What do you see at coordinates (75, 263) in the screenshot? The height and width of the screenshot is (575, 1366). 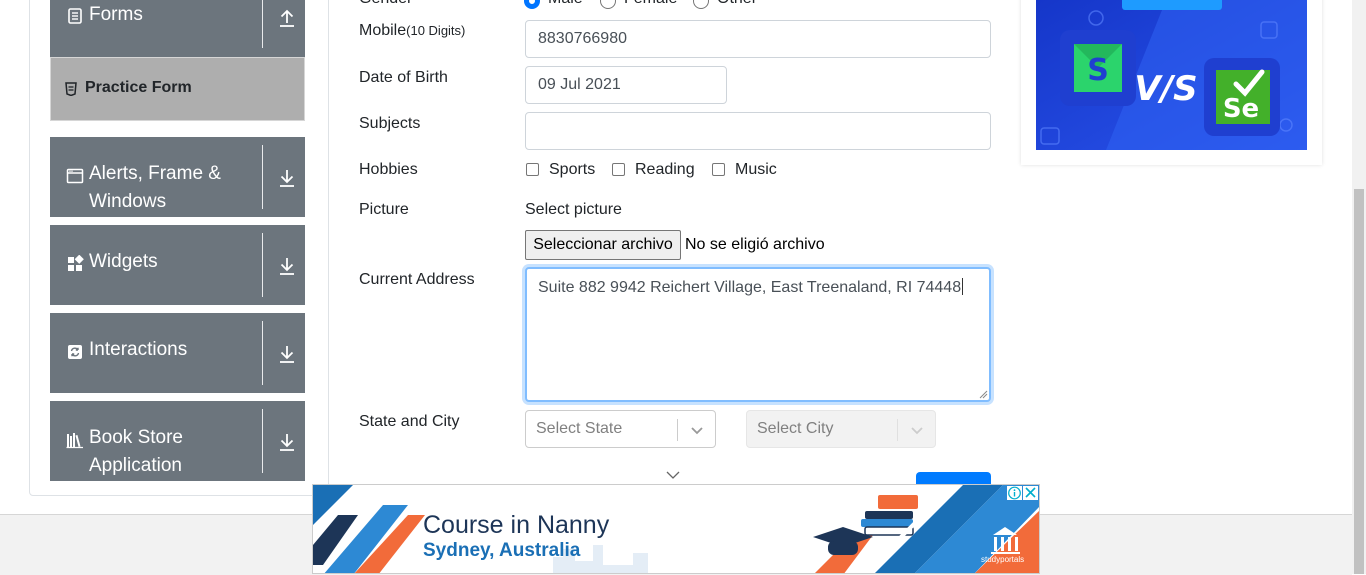 I see `widgets-icon` at bounding box center [75, 263].